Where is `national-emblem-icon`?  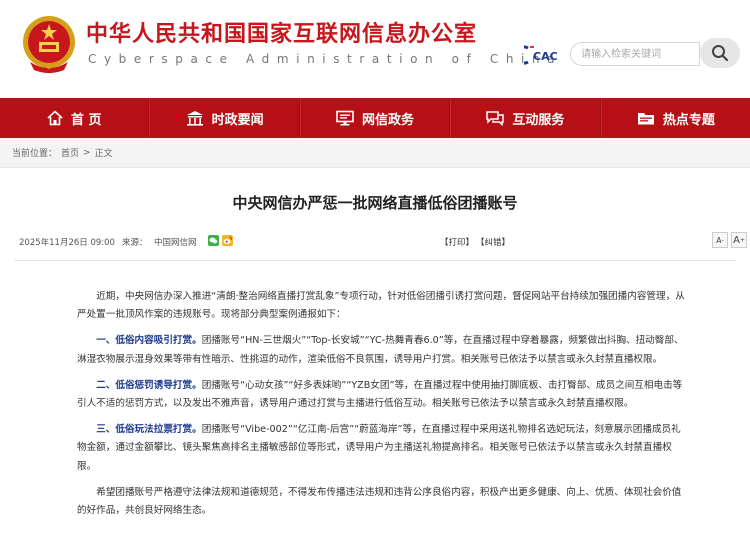 national-emblem-icon is located at coordinates (49, 44).